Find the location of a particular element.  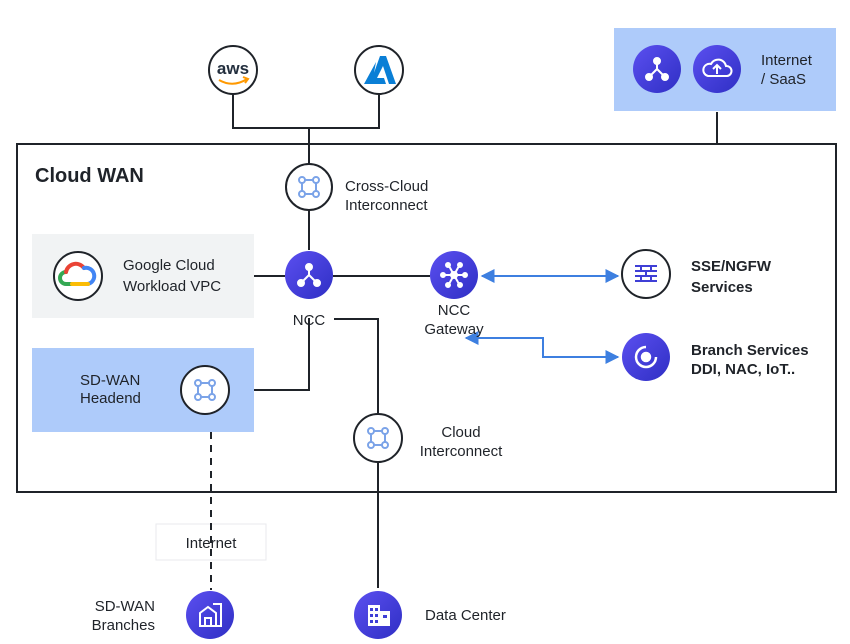

azure-node is located at coordinates (379, 70).